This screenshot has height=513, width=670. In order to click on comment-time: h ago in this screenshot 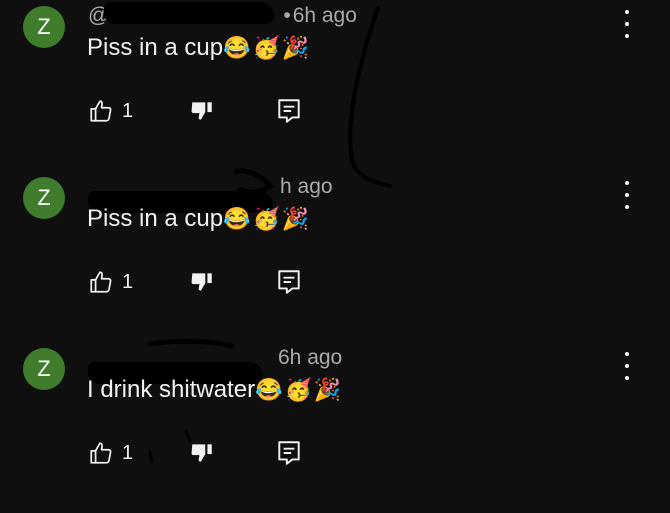, I will do `click(306, 186)`.